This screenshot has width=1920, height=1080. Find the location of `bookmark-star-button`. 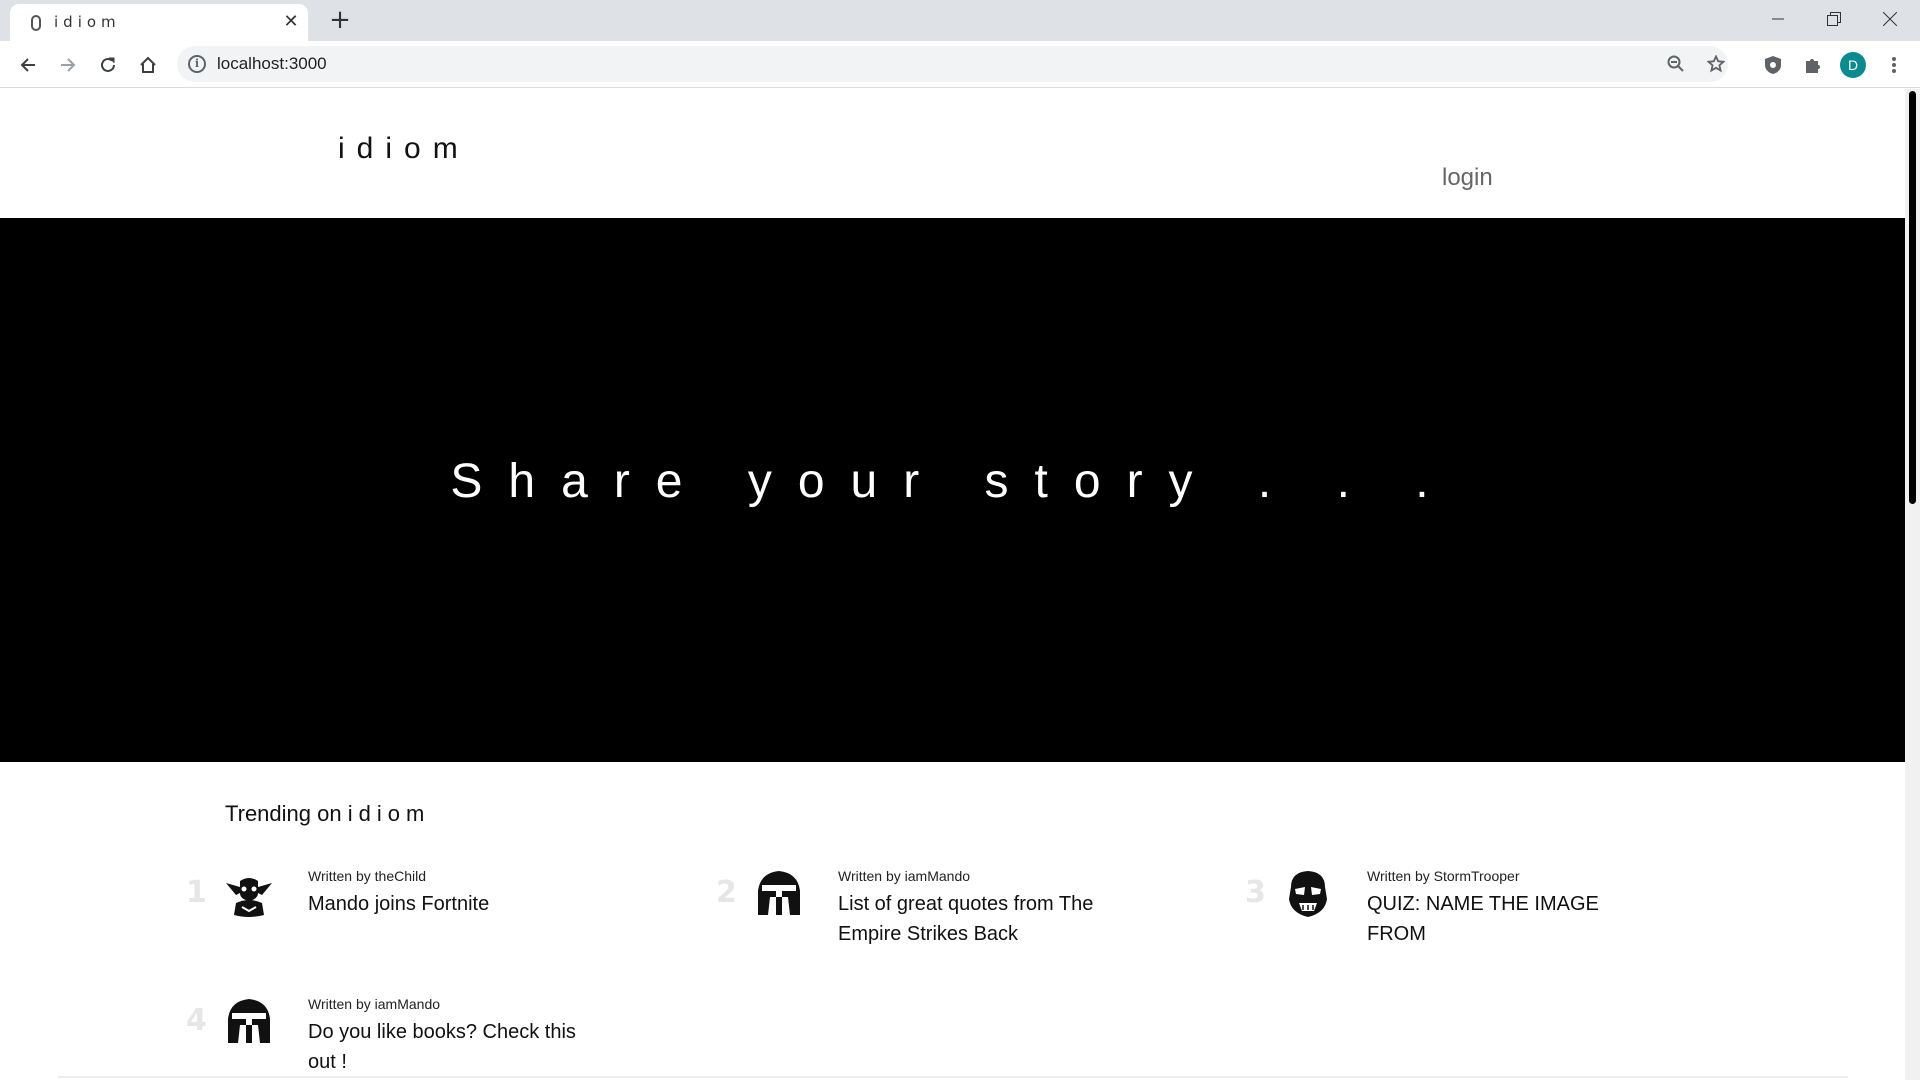

bookmark-star-button is located at coordinates (1716, 64).